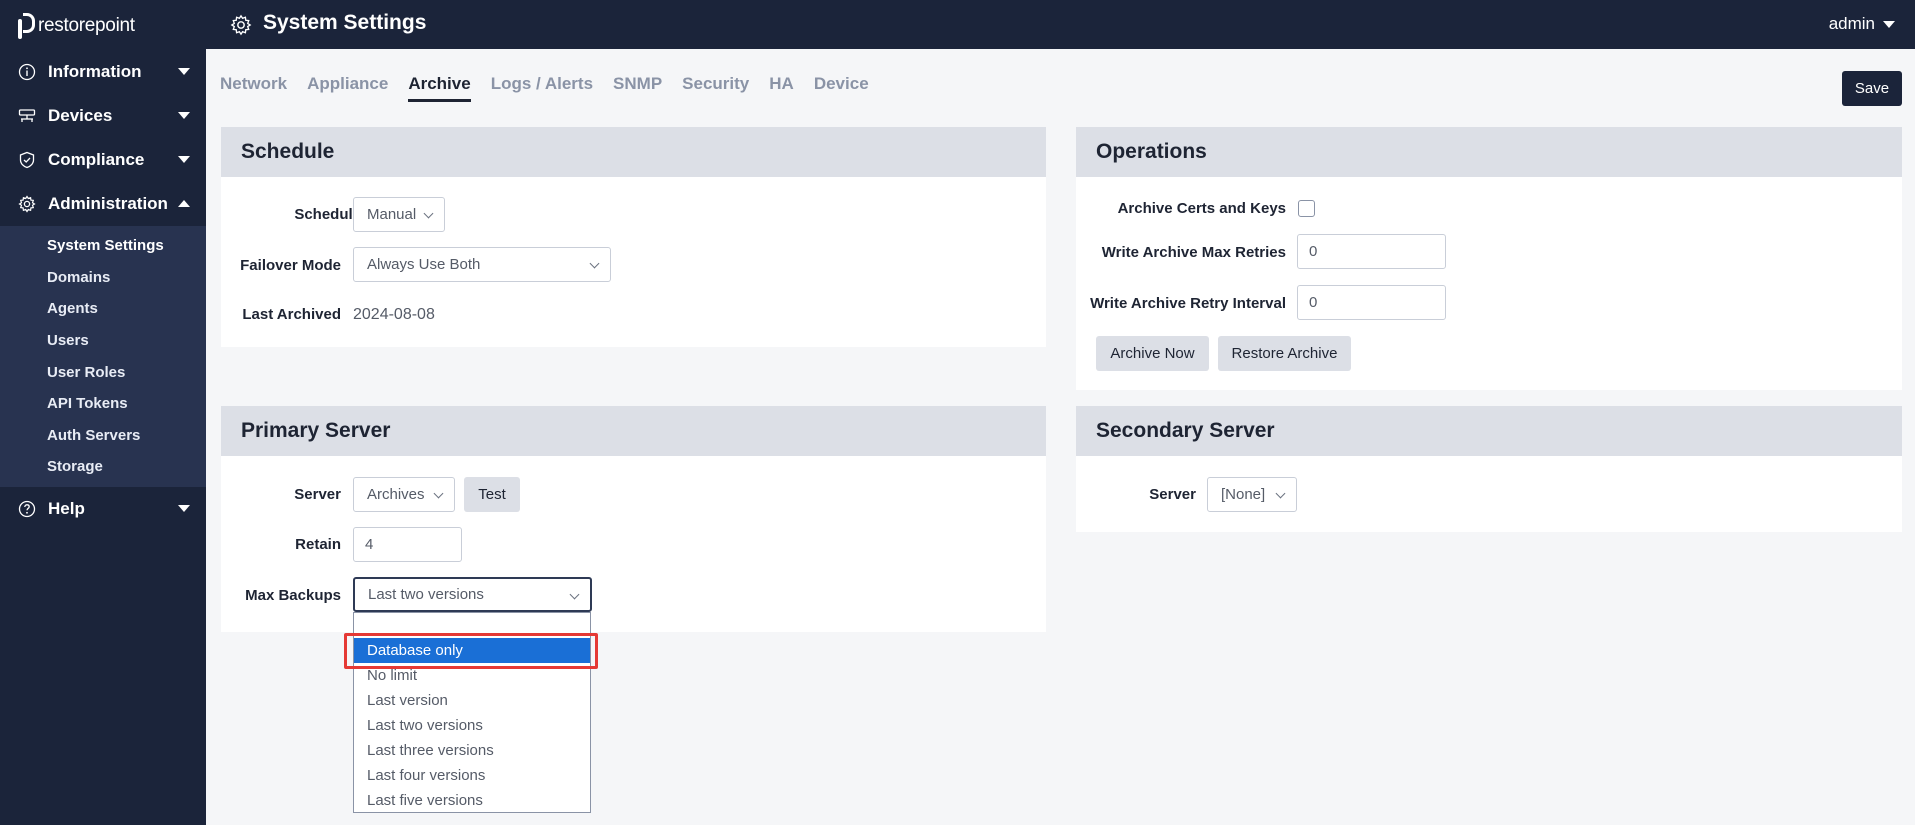 This screenshot has height=825, width=1915. What do you see at coordinates (290, 265) in the screenshot?
I see `failover-mode-label: Failover Mode` at bounding box center [290, 265].